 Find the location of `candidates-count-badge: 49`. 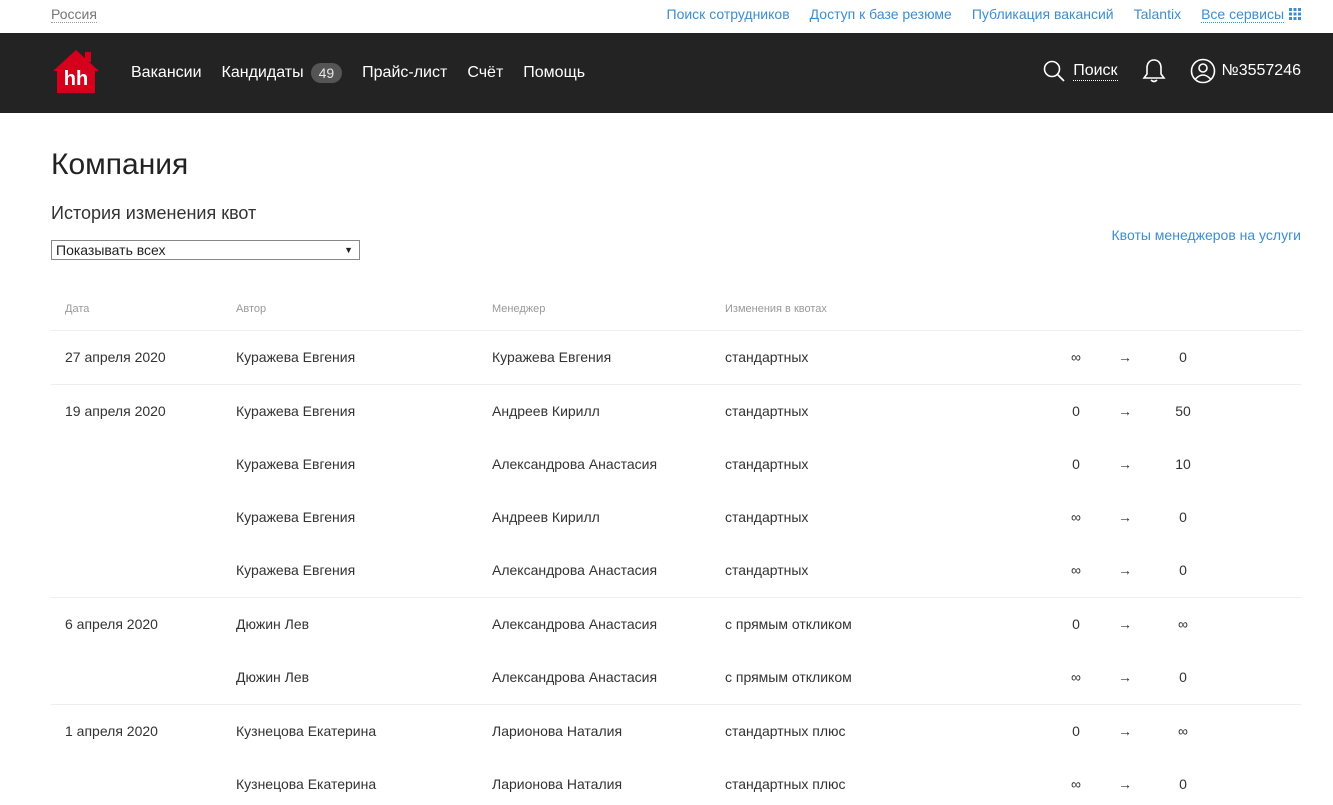

candidates-count-badge: 49 is located at coordinates (326, 73).